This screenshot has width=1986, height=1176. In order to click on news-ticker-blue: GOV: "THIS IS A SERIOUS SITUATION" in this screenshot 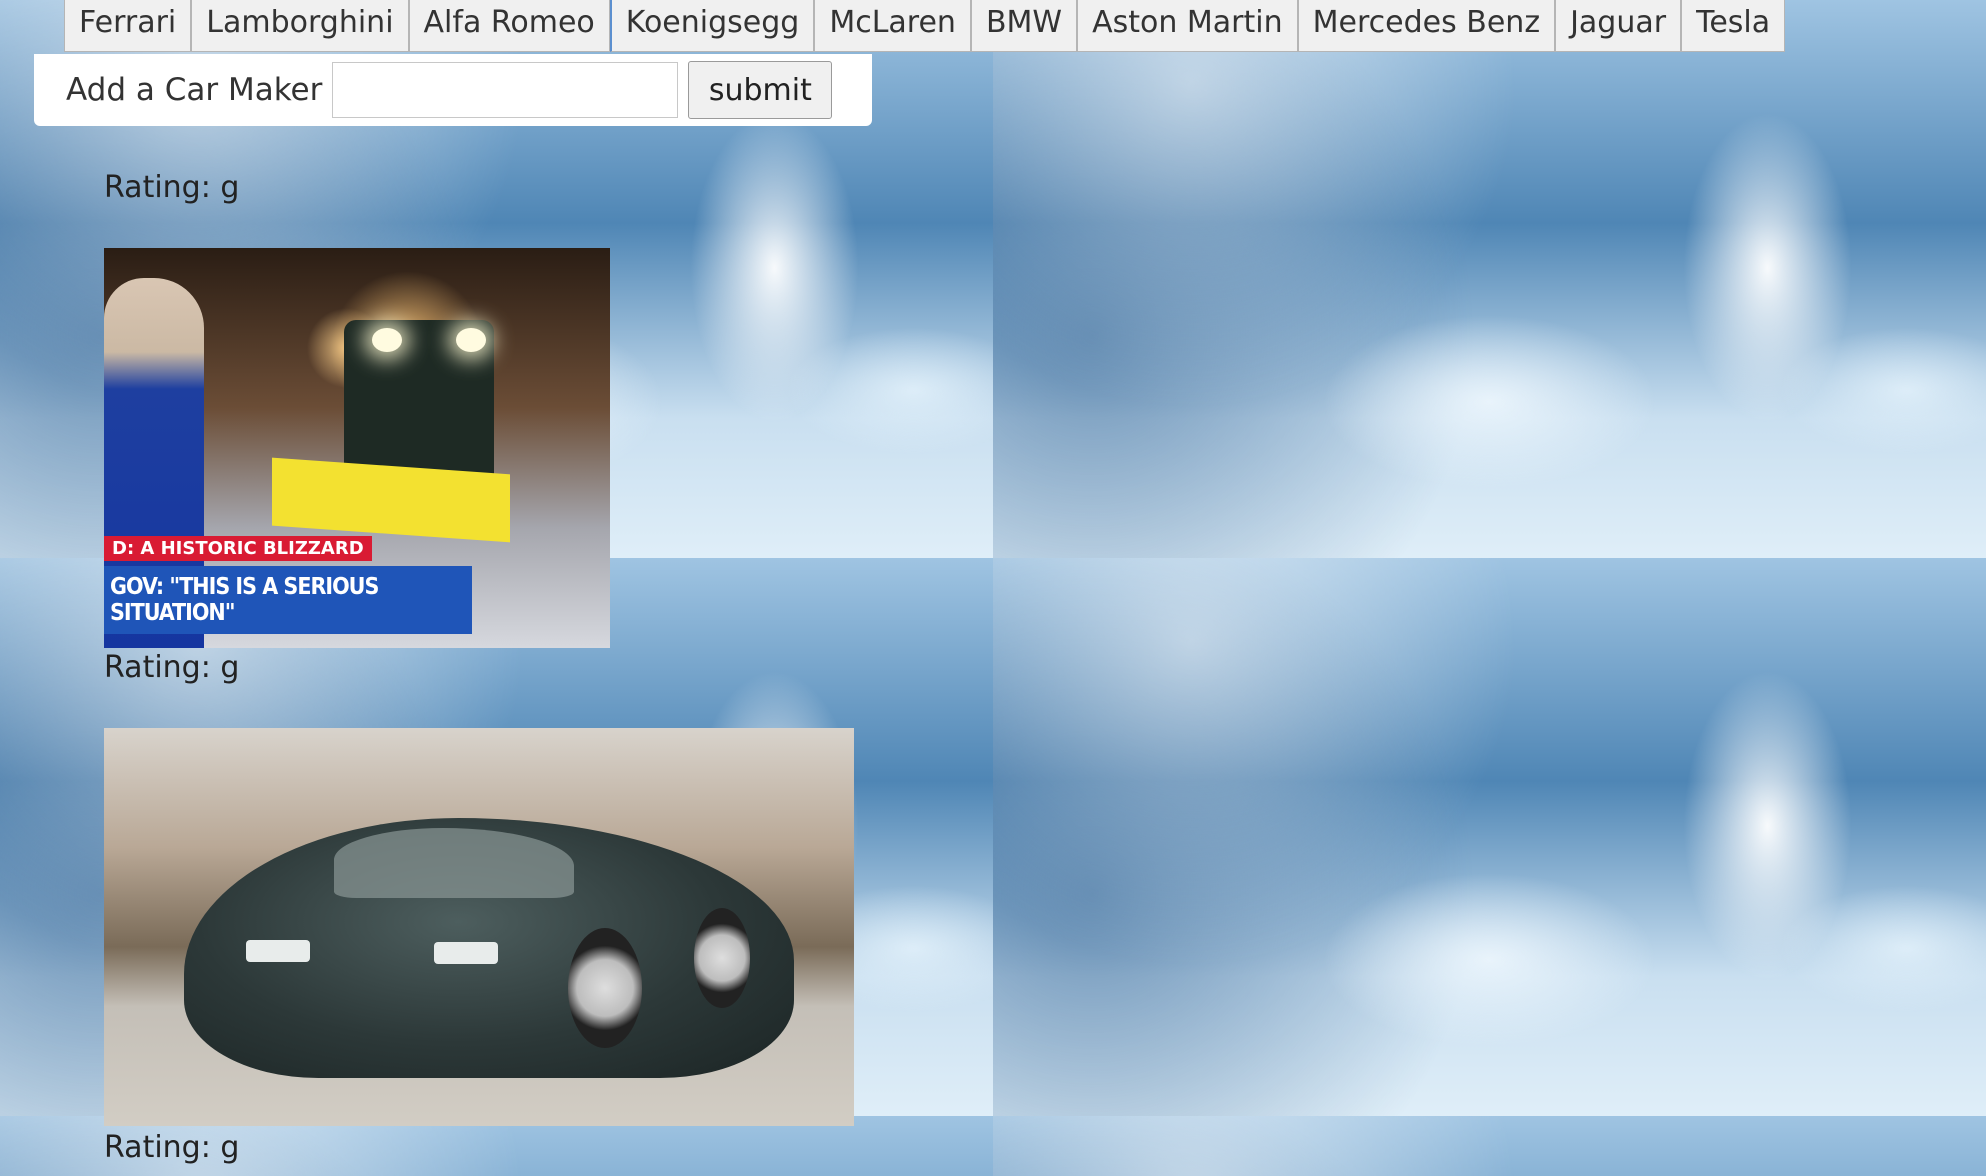, I will do `click(288, 600)`.